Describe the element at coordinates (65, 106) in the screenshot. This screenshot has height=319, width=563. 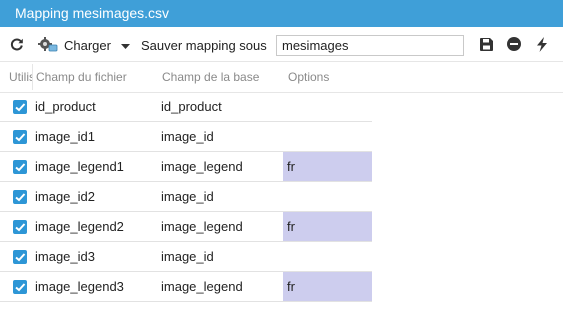
I see `file-field-cell: id_product` at that location.